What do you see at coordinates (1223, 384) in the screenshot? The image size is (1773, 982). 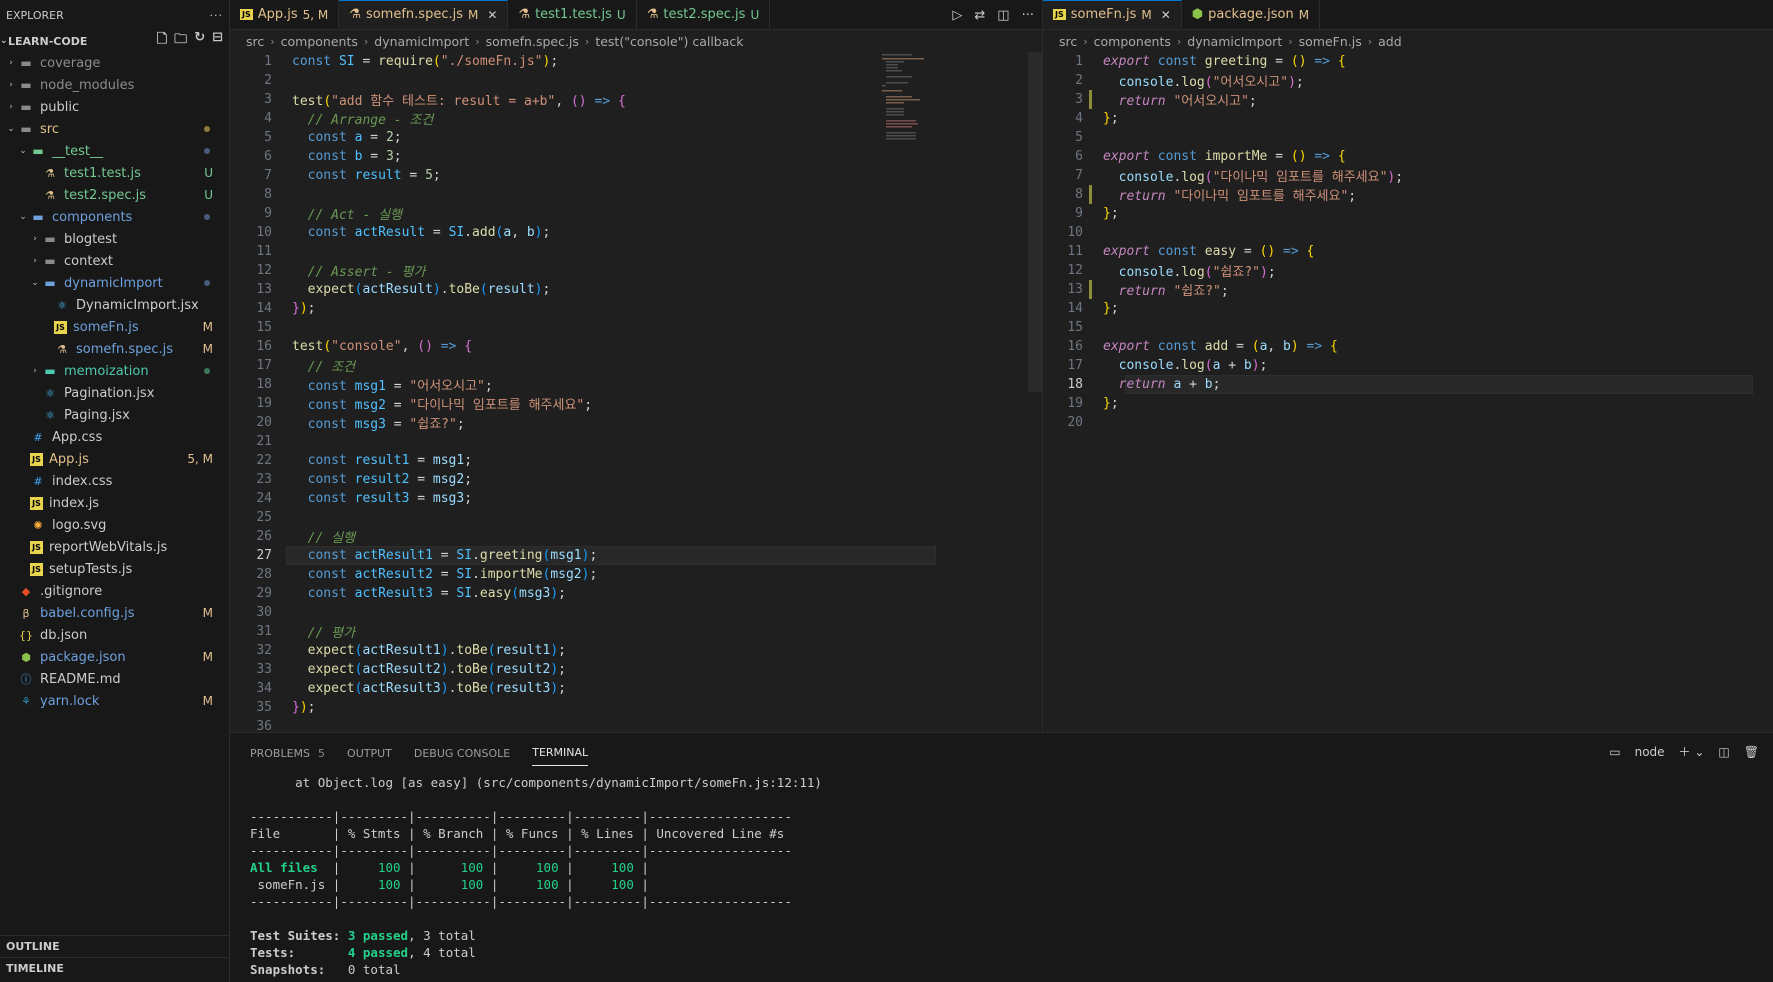 I see `code-line: 18 return a + b;` at bounding box center [1223, 384].